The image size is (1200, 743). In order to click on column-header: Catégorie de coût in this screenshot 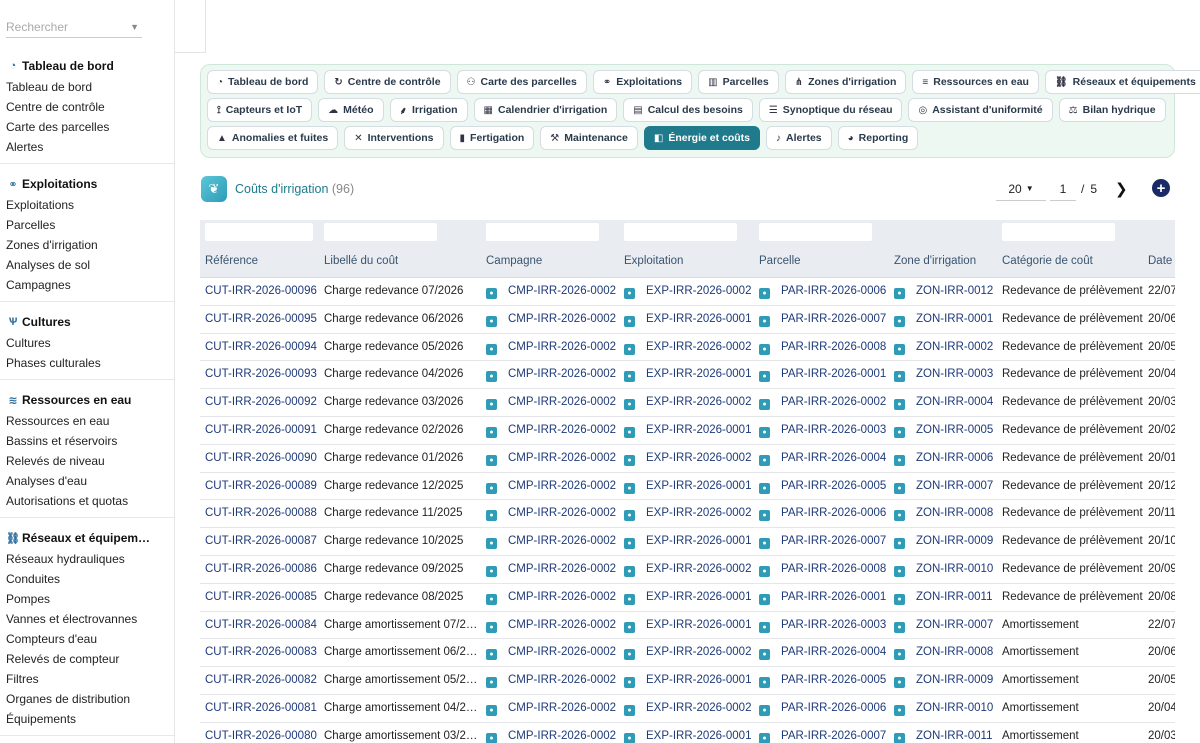, I will do `click(1047, 261)`.